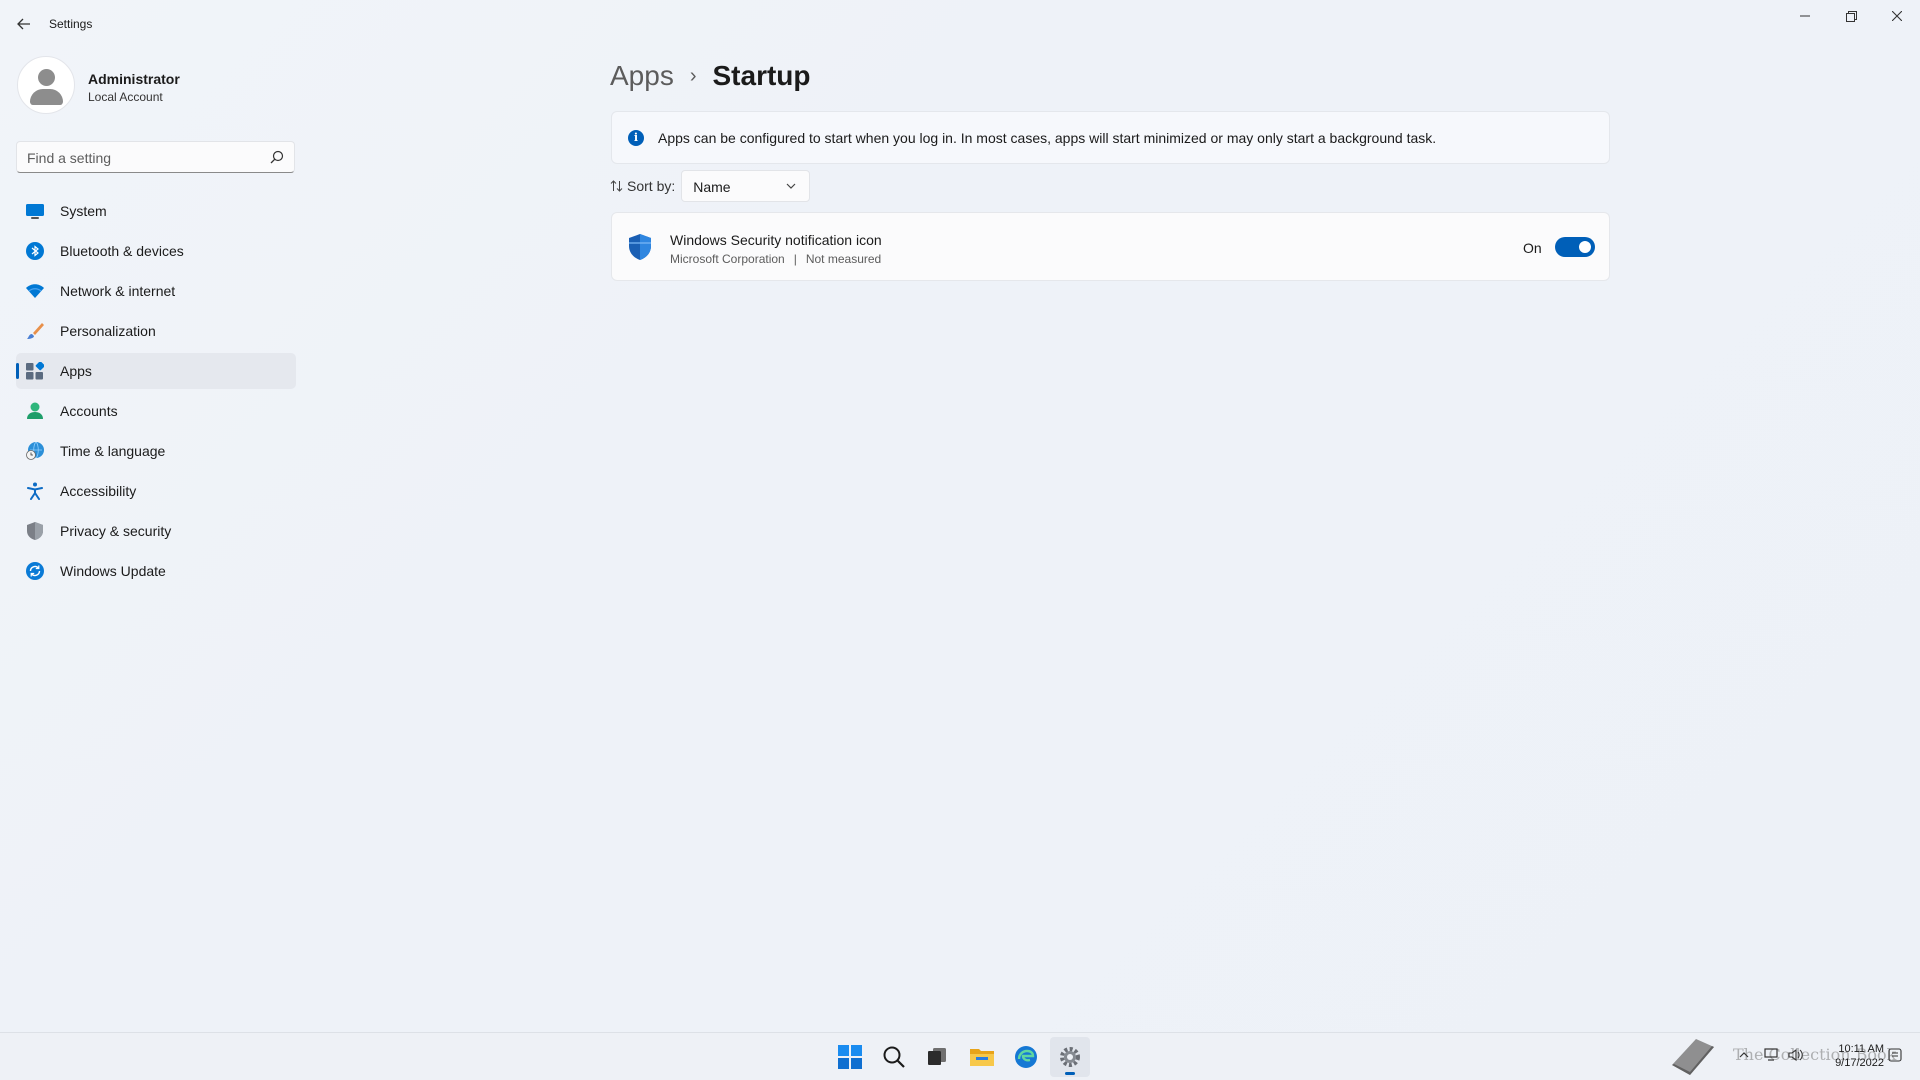 Image resolution: width=1920 pixels, height=1080 pixels. I want to click on edge-icon, so click(1026, 1057).